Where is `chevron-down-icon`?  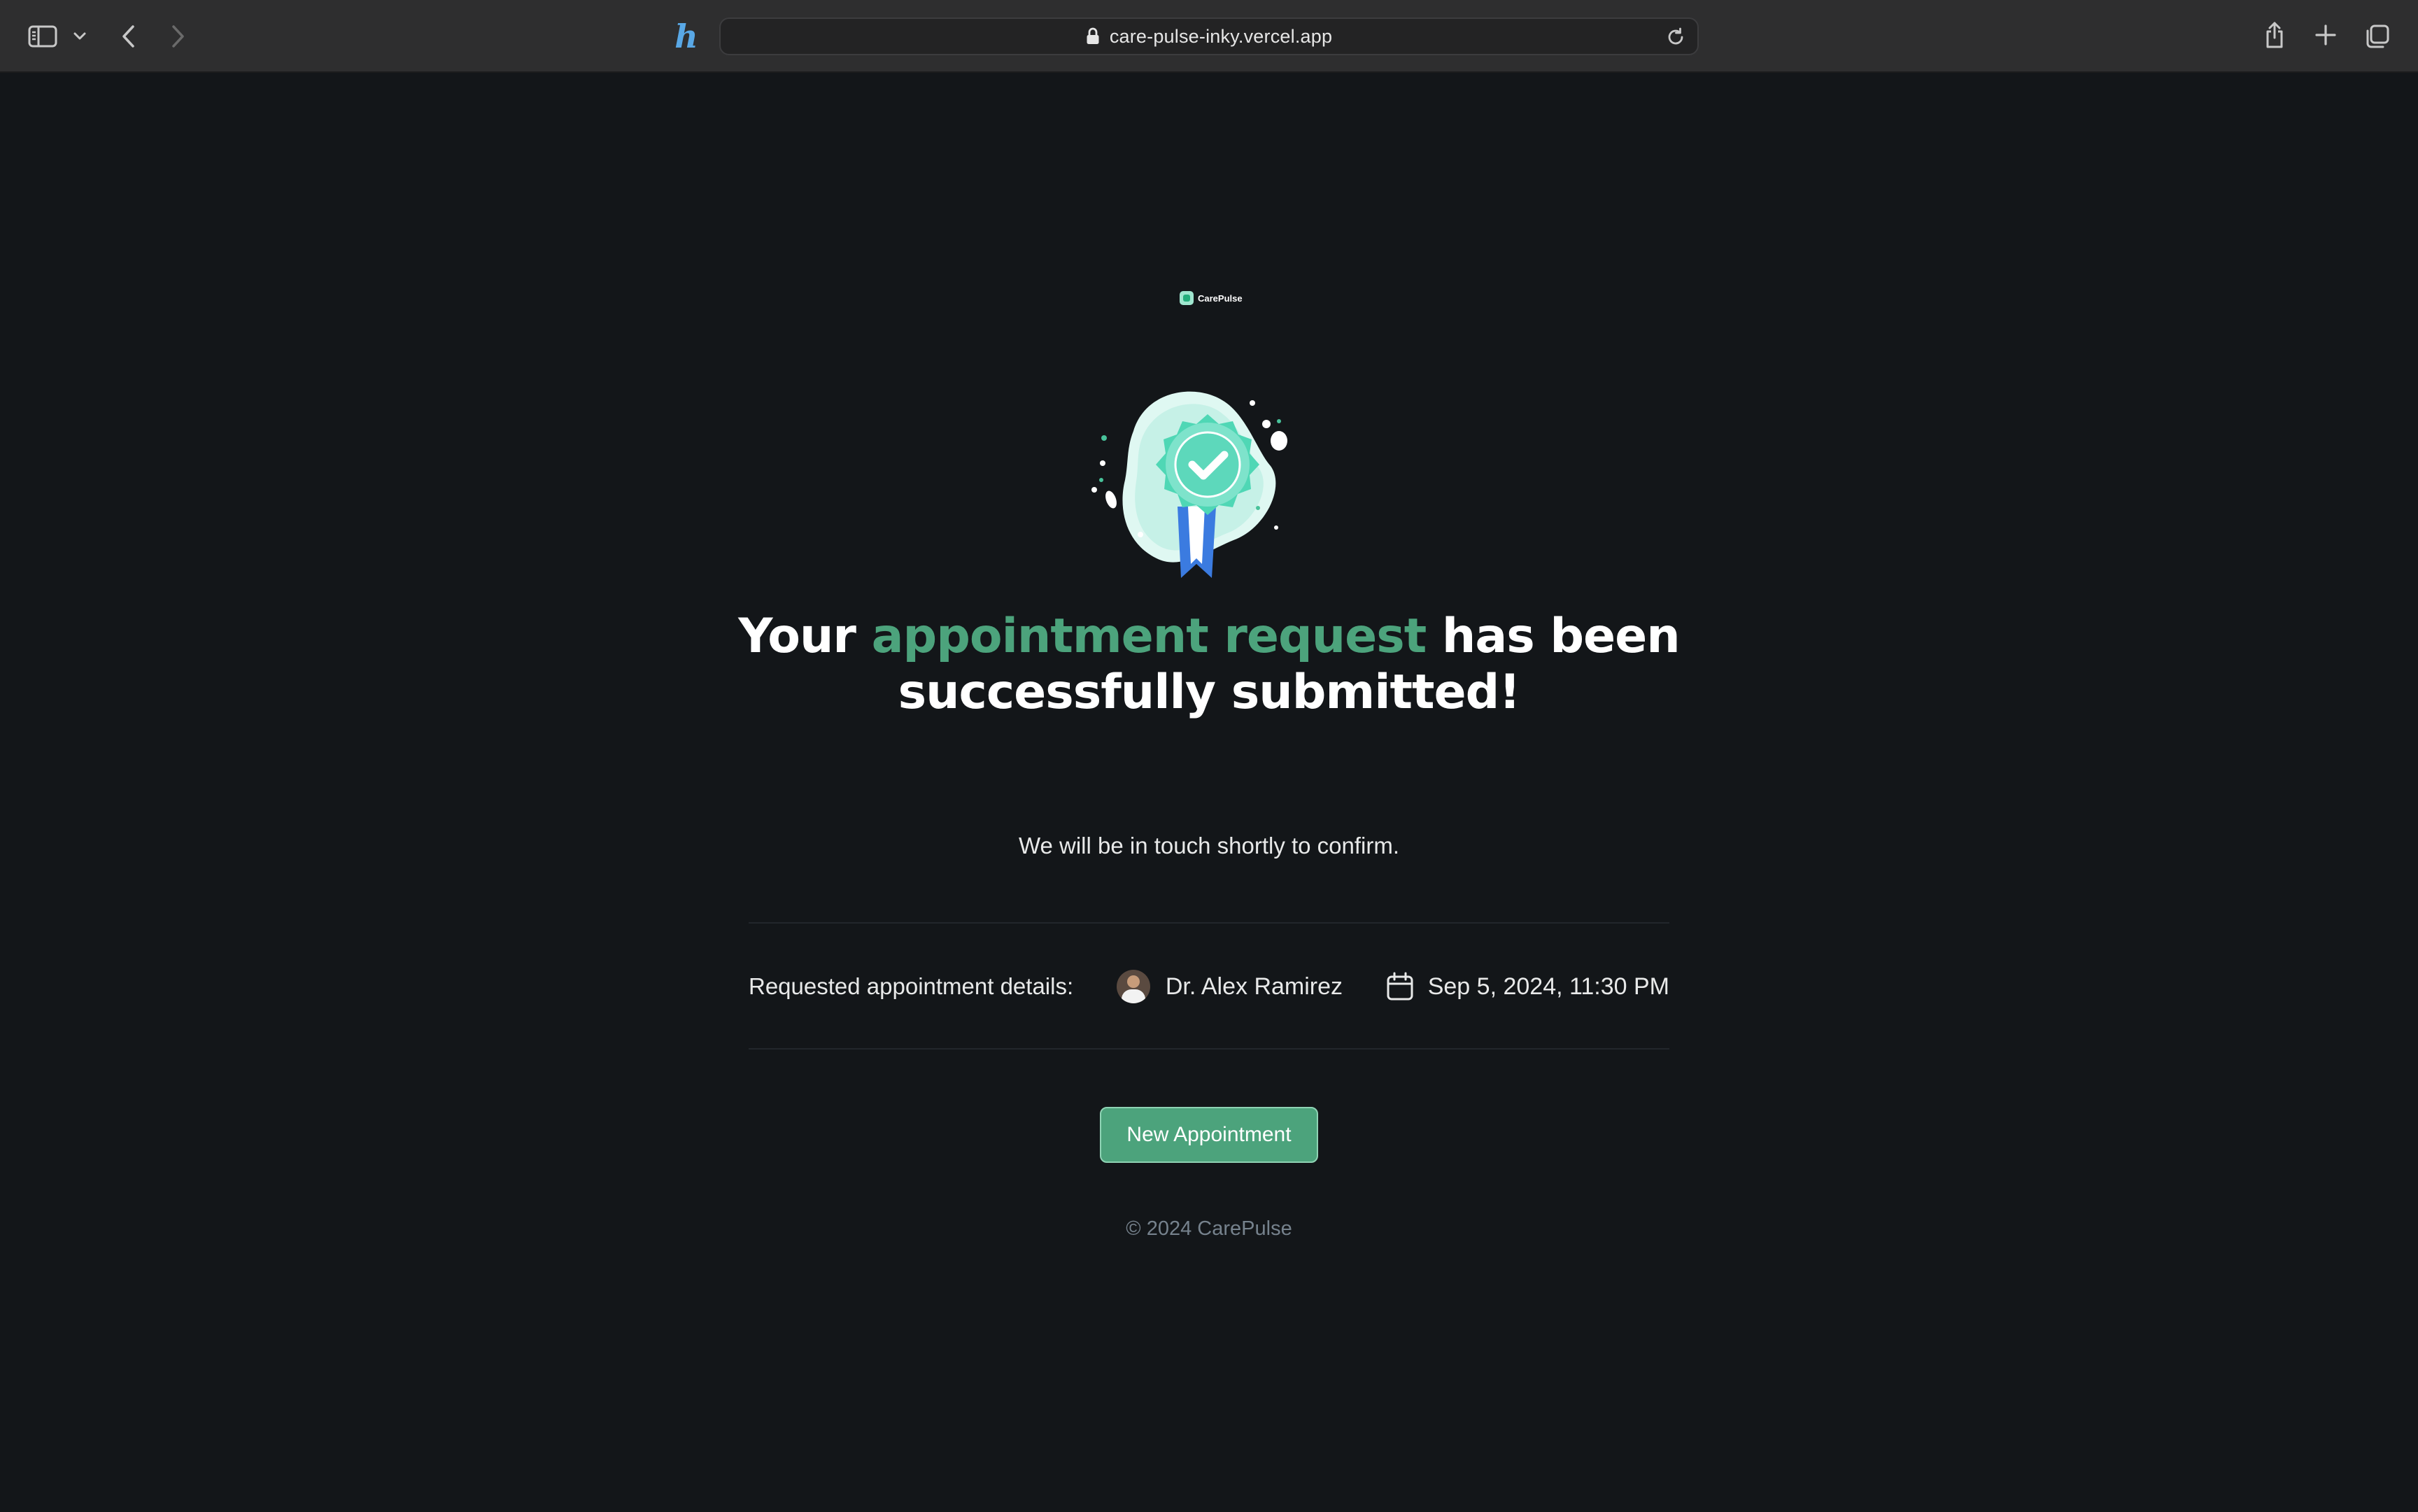
chevron-down-icon is located at coordinates (80, 36).